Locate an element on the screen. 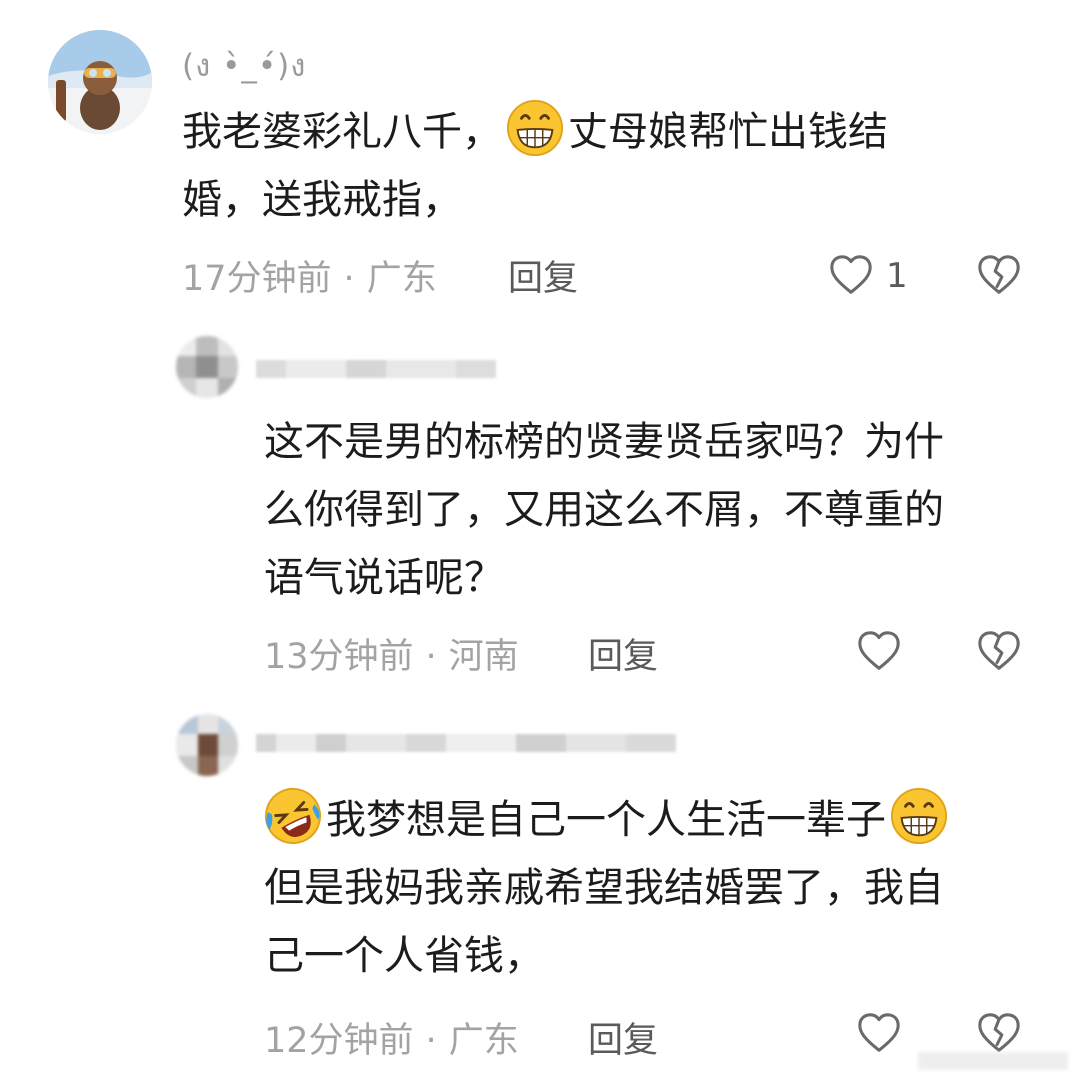 The image size is (1080, 1090). comment-text-part: 语气说话呢？ is located at coordinates (384, 578).